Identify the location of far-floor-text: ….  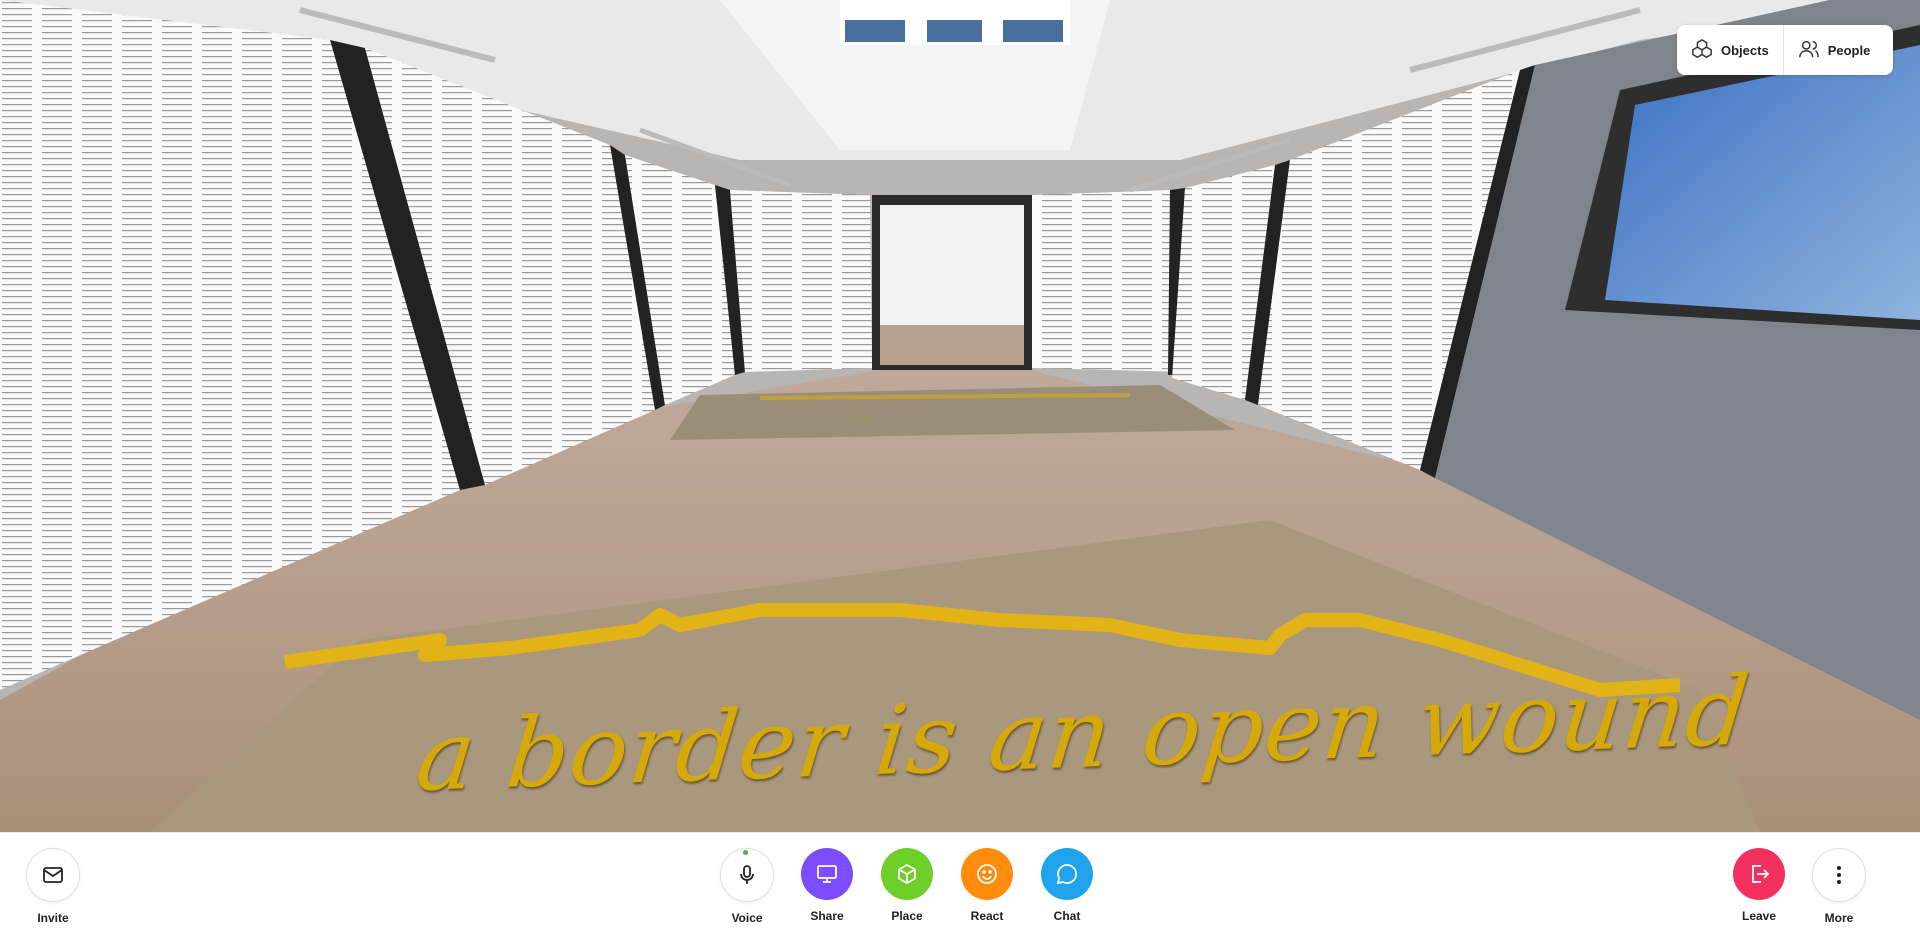
(860, 410).